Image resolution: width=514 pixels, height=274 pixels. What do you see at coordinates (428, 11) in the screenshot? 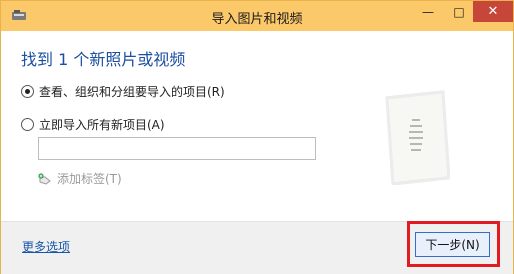
I see `minimize-button: —` at bounding box center [428, 11].